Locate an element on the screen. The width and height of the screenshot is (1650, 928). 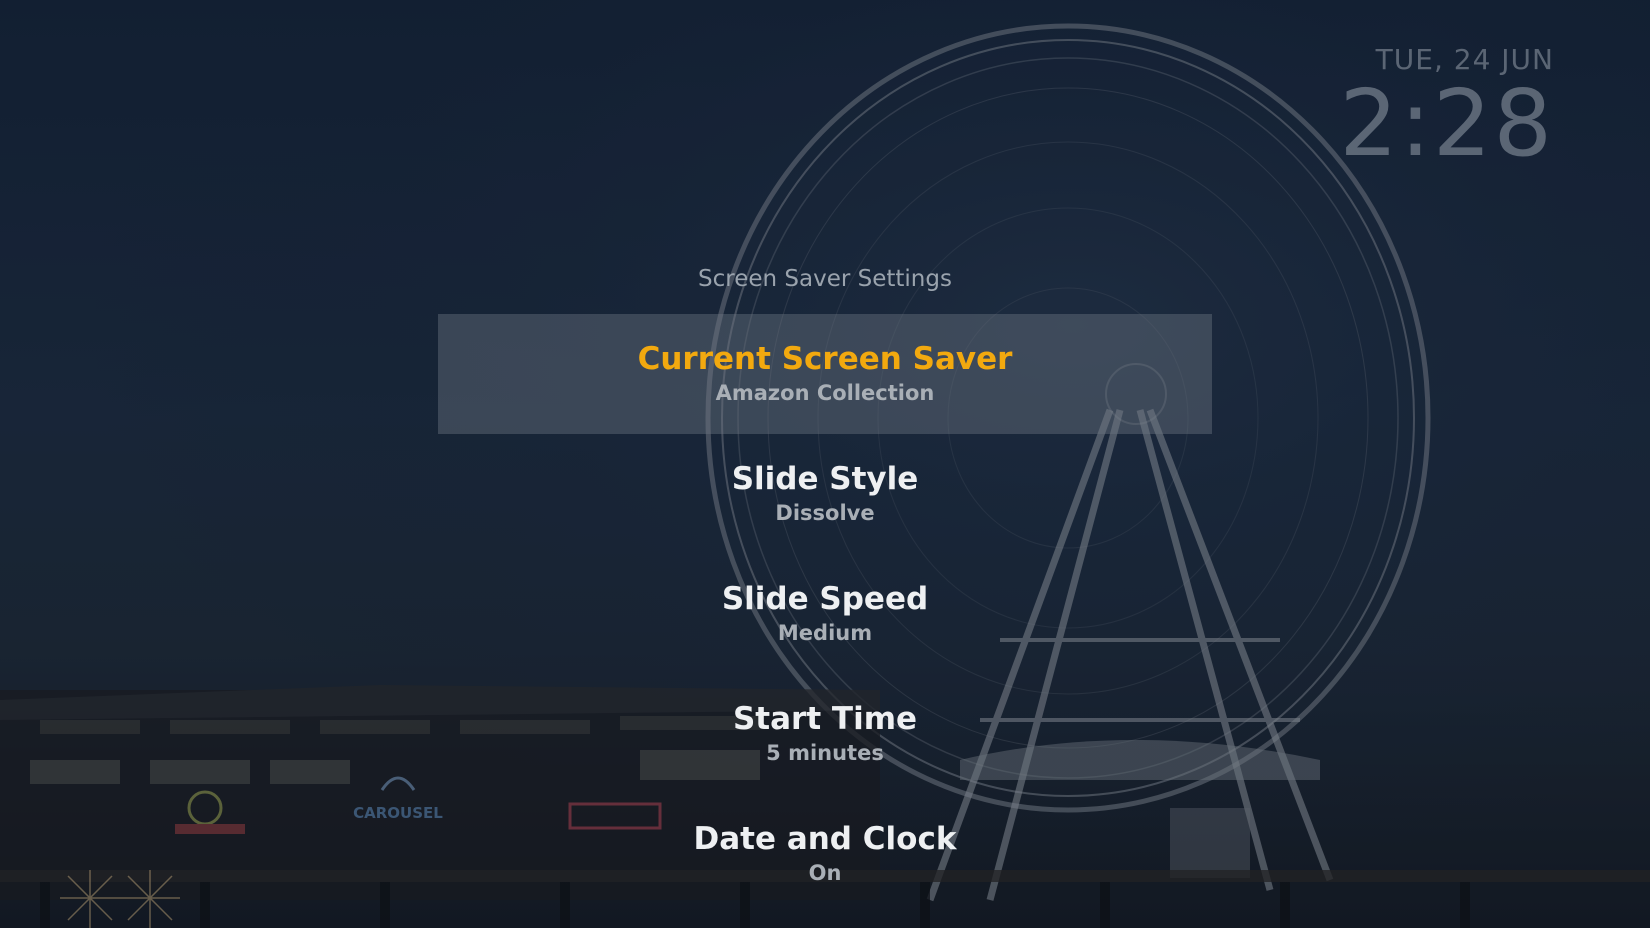
menu-item-start-time: Start Time 5 minutes is located at coordinates (825, 734).